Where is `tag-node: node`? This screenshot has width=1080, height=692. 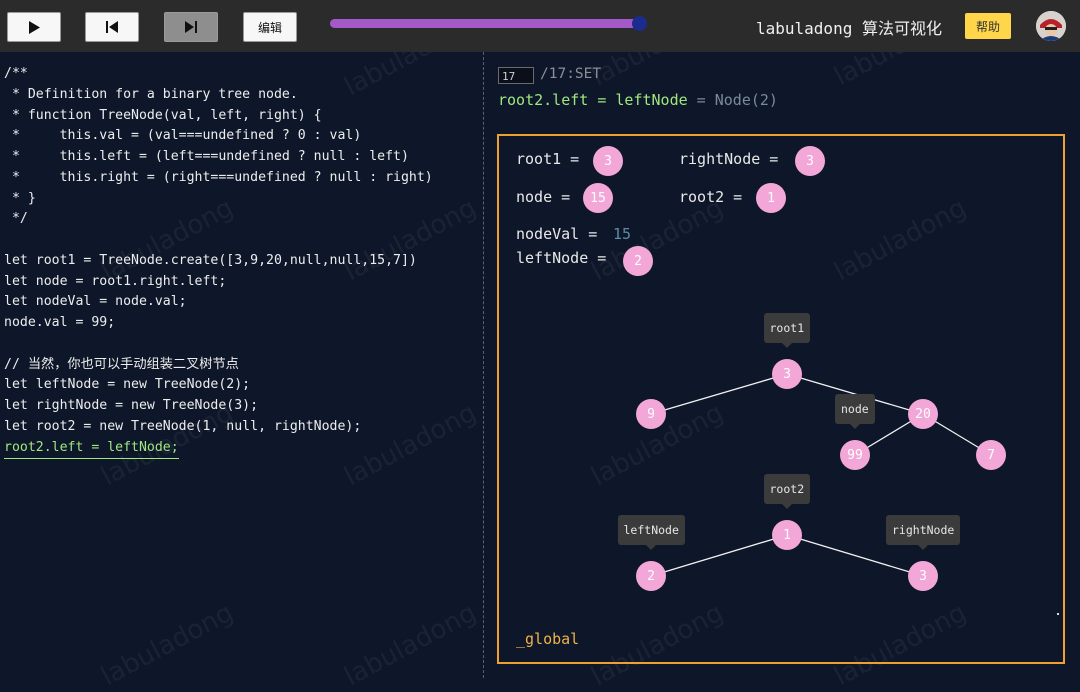 tag-node: node is located at coordinates (855, 411).